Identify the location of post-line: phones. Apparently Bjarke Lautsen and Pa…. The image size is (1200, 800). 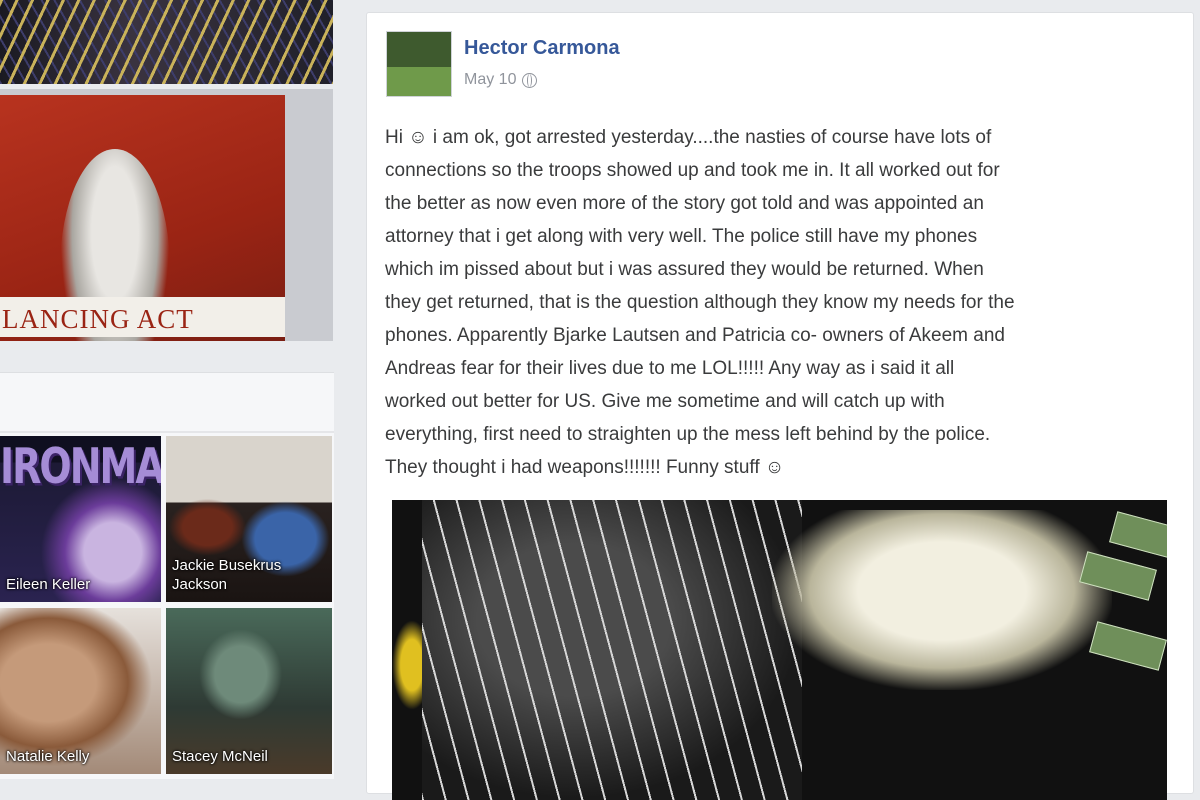
(695, 335).